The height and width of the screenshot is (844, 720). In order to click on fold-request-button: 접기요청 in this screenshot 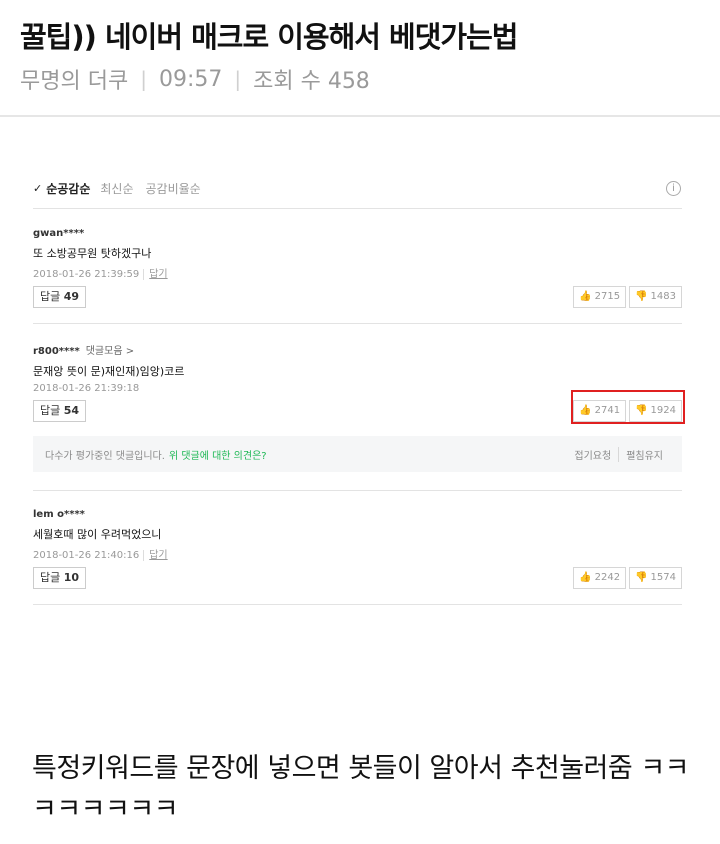, I will do `click(592, 454)`.